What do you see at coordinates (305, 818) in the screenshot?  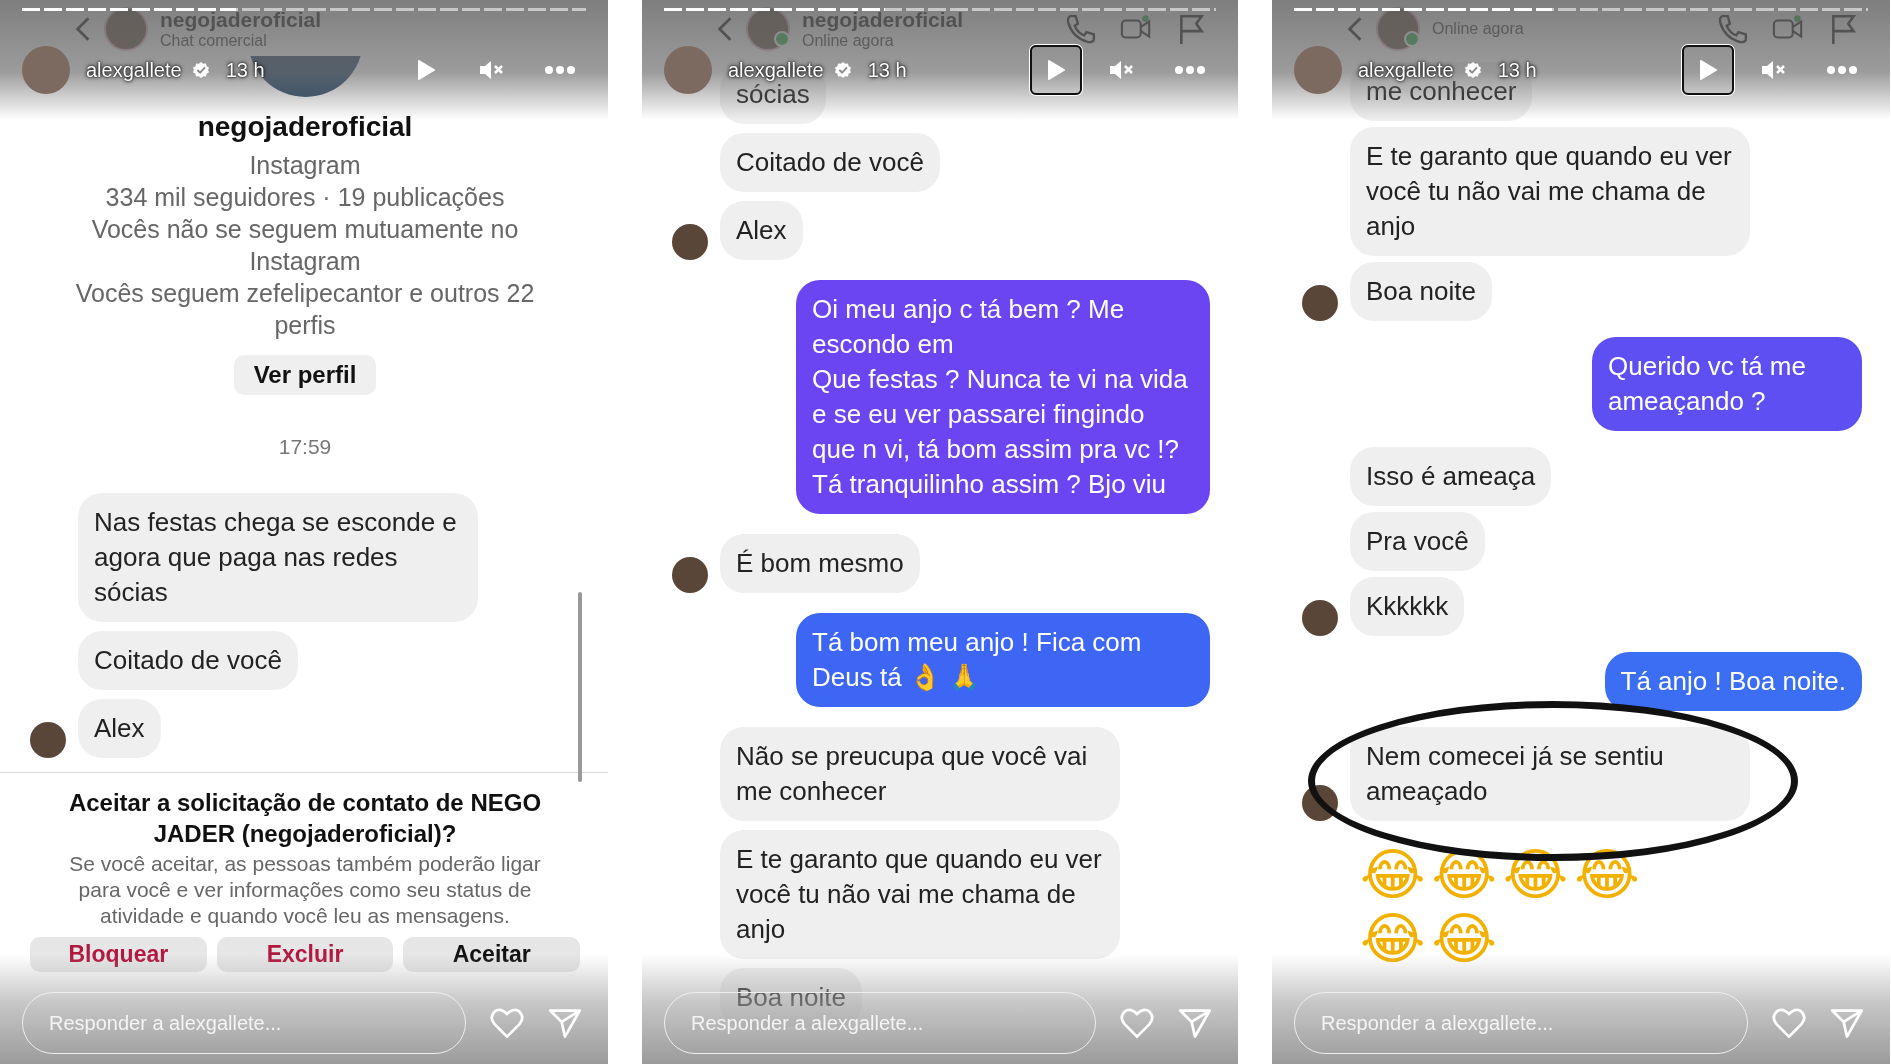 I see `request-title: Aceitar a solicitação de contato de NEGO JADER (negojaderoficial)?` at bounding box center [305, 818].